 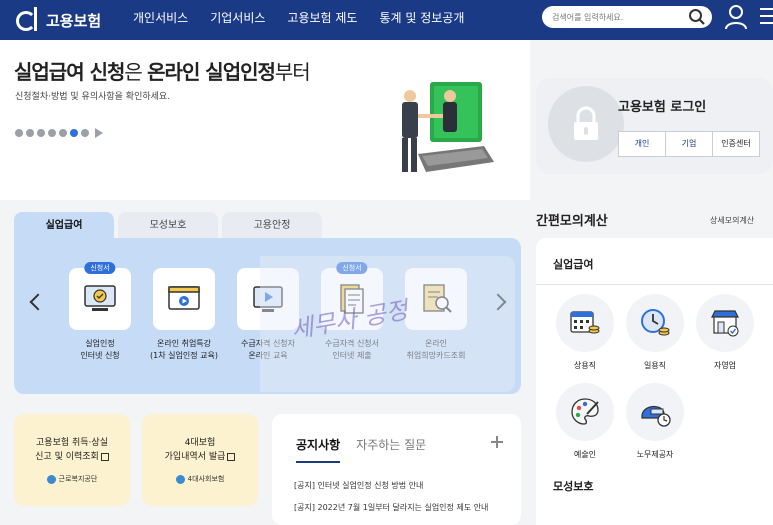 I want to click on service-item-online-certification: 신청서 실업인정 인터넷 신청, so click(x=100, y=312).